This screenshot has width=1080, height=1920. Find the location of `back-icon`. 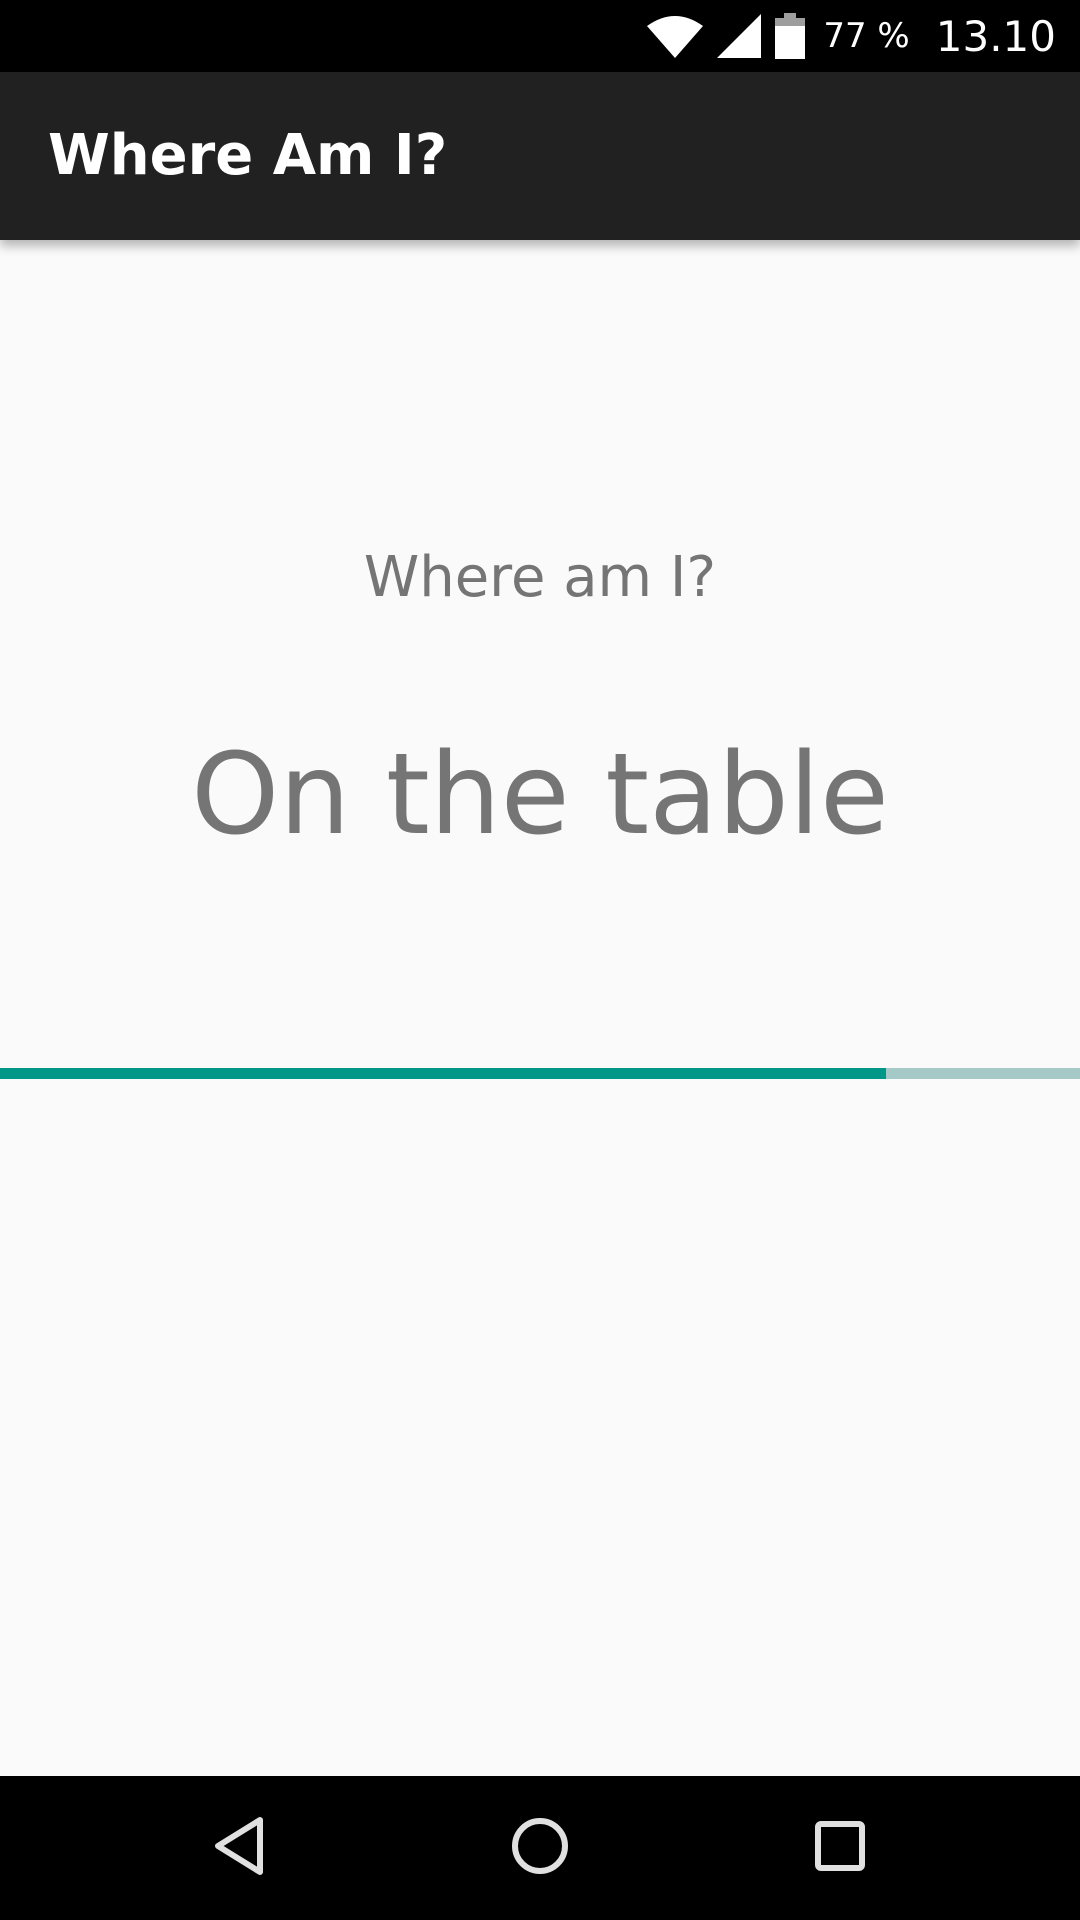

back-icon is located at coordinates (240, 1848).